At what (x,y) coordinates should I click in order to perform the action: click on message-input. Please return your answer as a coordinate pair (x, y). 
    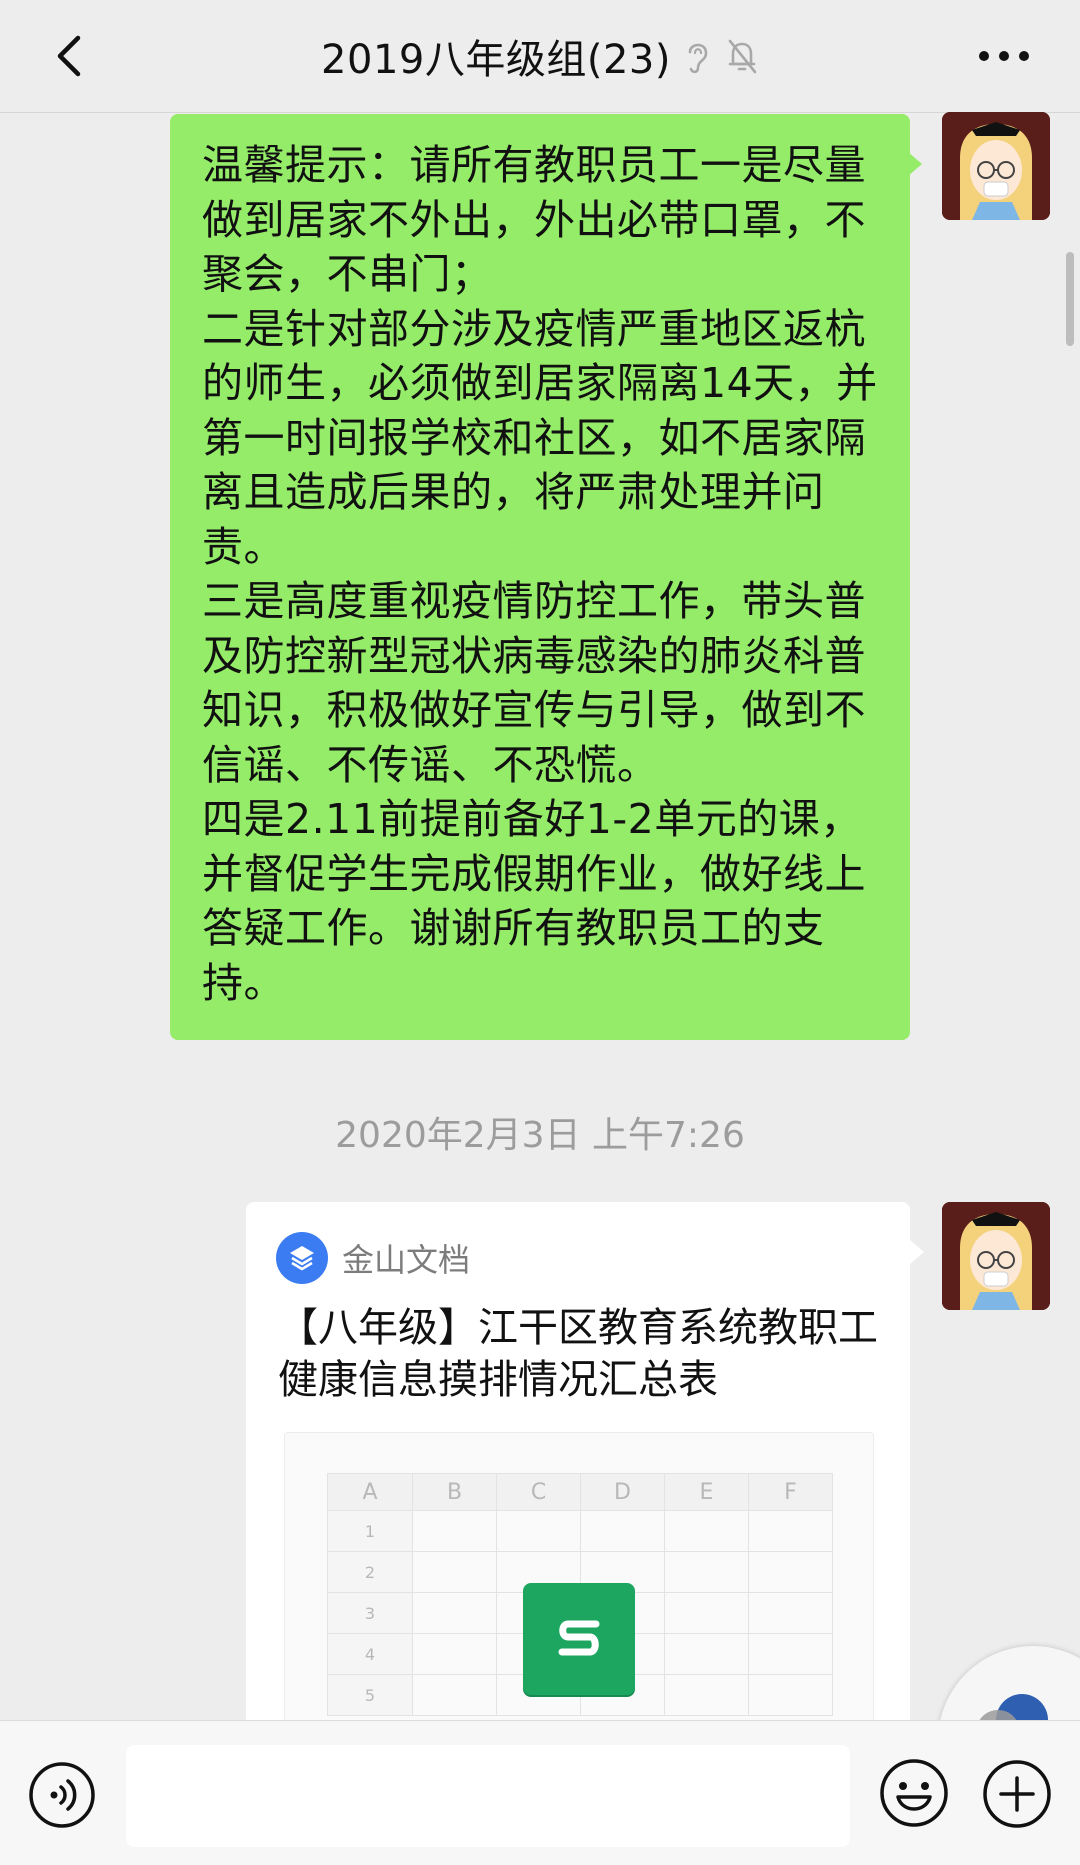
    Looking at the image, I should click on (488, 1796).